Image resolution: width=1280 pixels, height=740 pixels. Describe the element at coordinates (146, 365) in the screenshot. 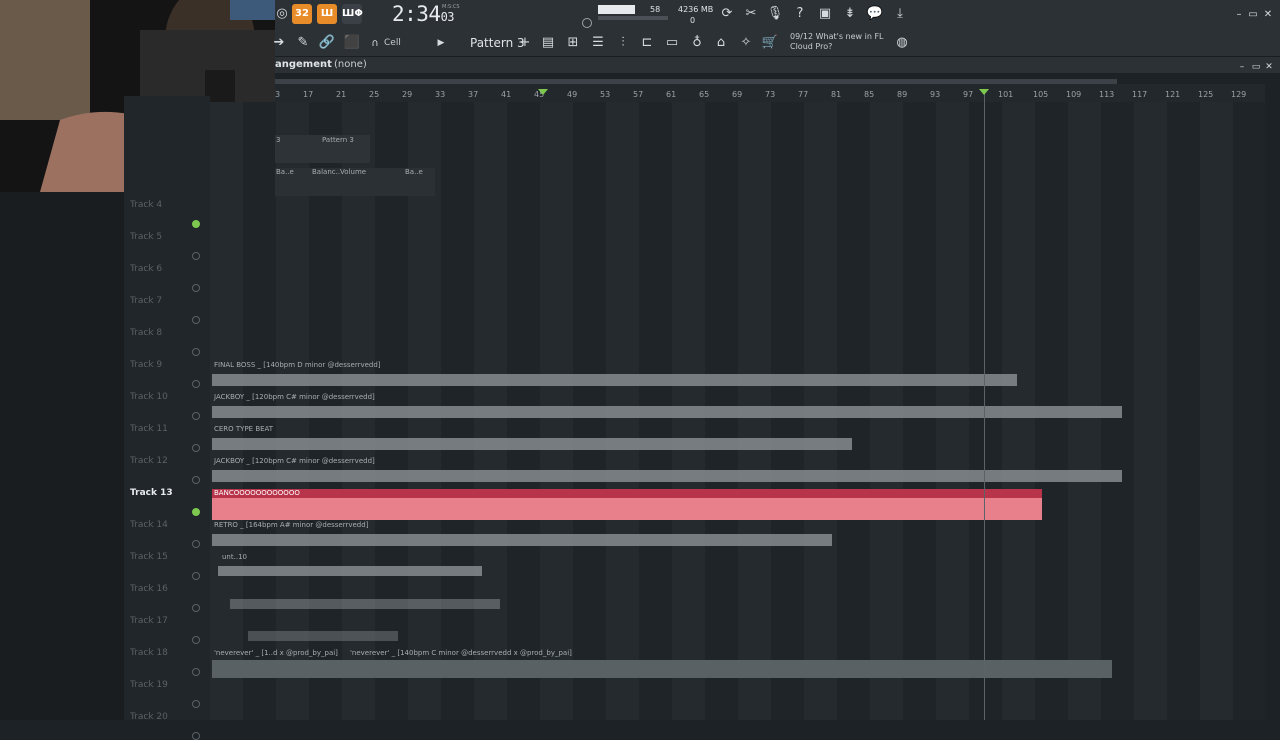

I see `track-name: Track 9` at that location.